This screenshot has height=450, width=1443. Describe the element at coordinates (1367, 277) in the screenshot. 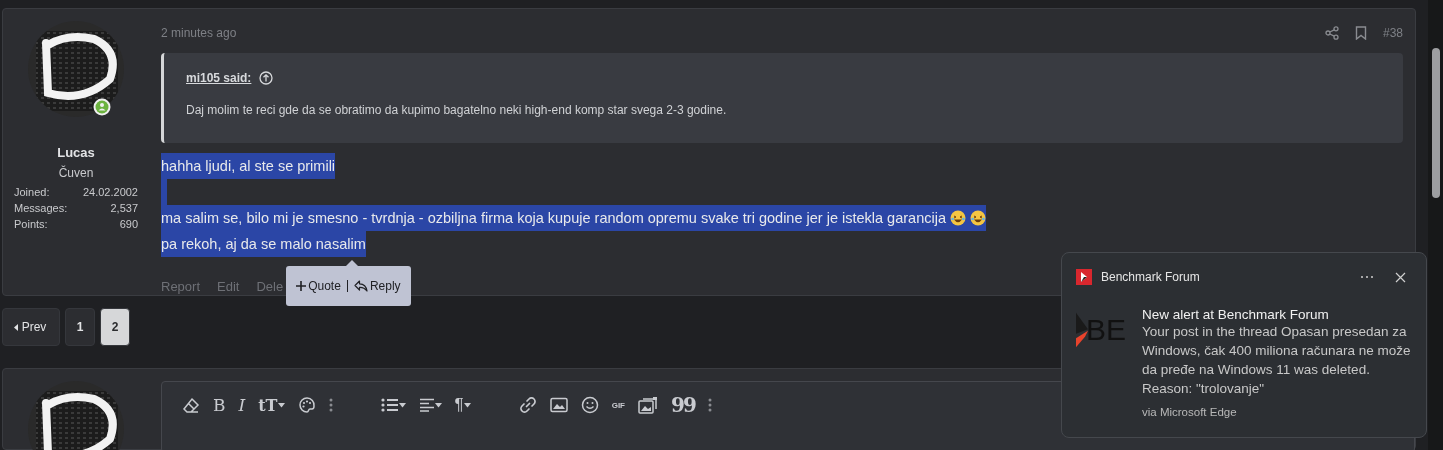

I see `more-horizontal-icon` at that location.